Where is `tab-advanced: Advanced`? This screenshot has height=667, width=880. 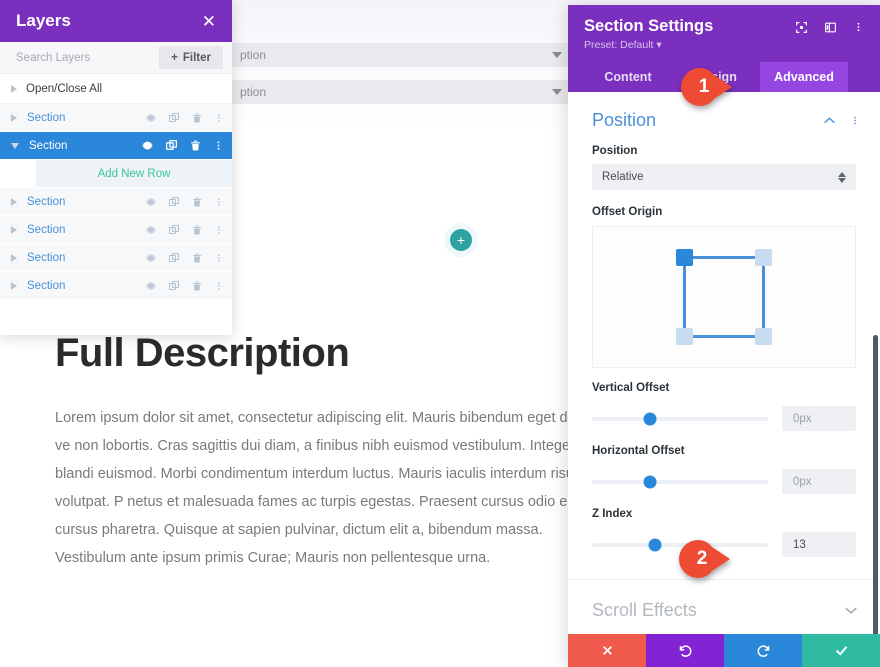 tab-advanced: Advanced is located at coordinates (804, 77).